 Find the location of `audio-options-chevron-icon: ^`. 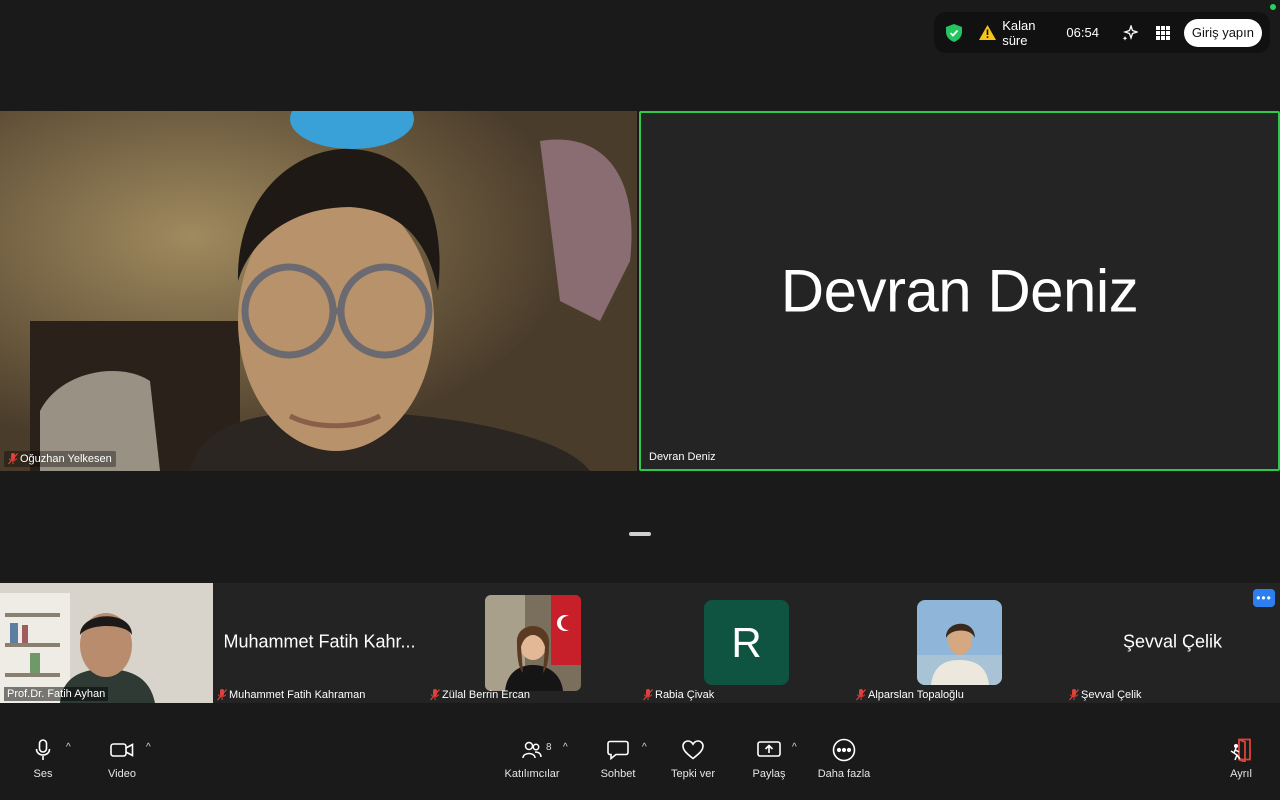

audio-options-chevron-icon: ^ is located at coordinates (68, 747).